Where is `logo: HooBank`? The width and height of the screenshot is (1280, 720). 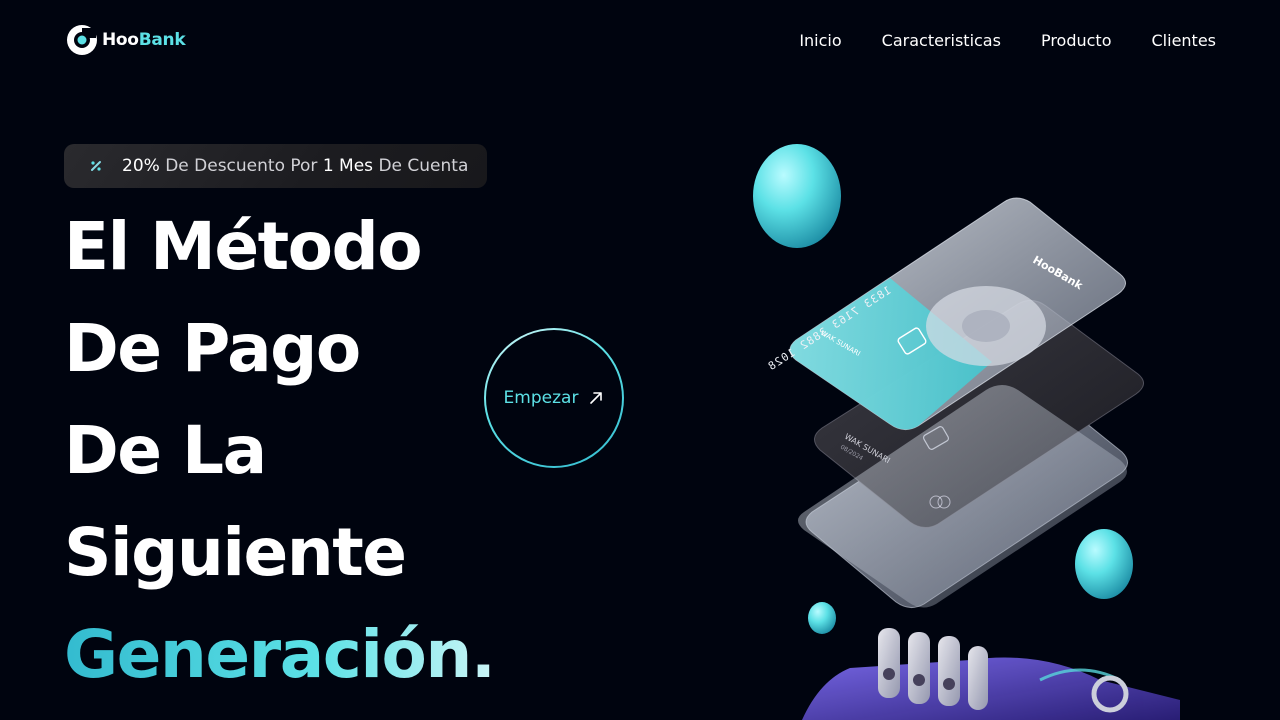 logo: HooBank is located at coordinates (126, 40).